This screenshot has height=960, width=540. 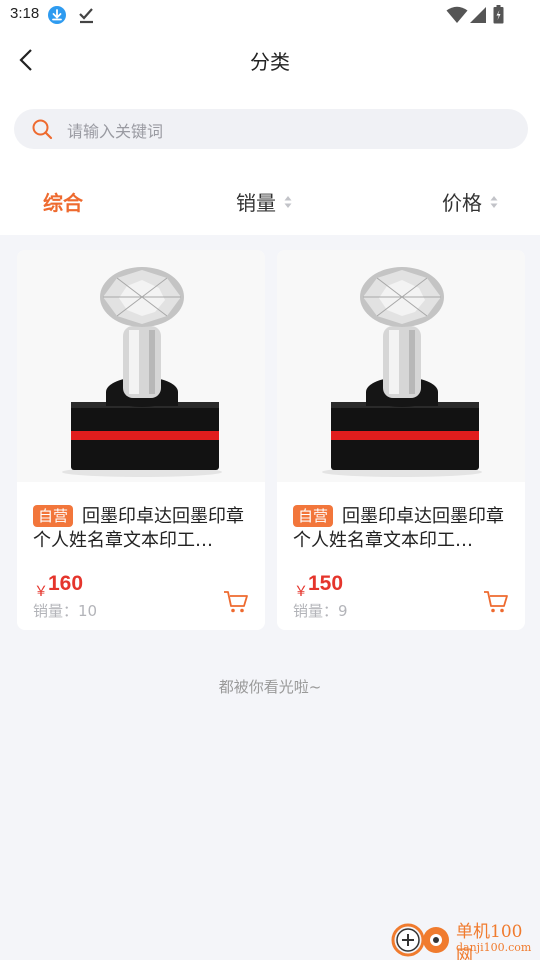 What do you see at coordinates (25, 13) in the screenshot?
I see `status-time: 3:18` at bounding box center [25, 13].